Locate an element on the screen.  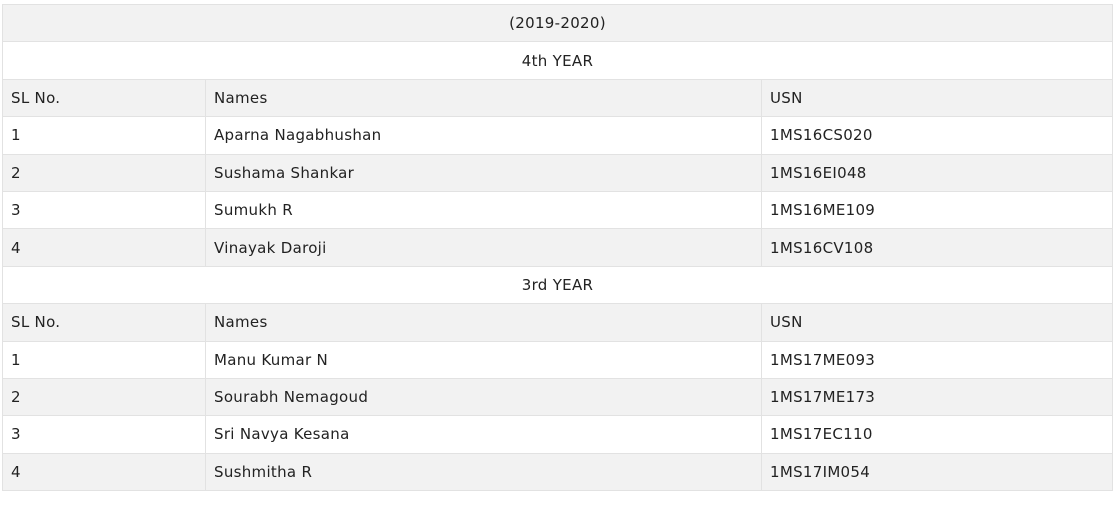
table-row: 2 Sushama Shankar 1MS16EI048 is located at coordinates (557, 172).